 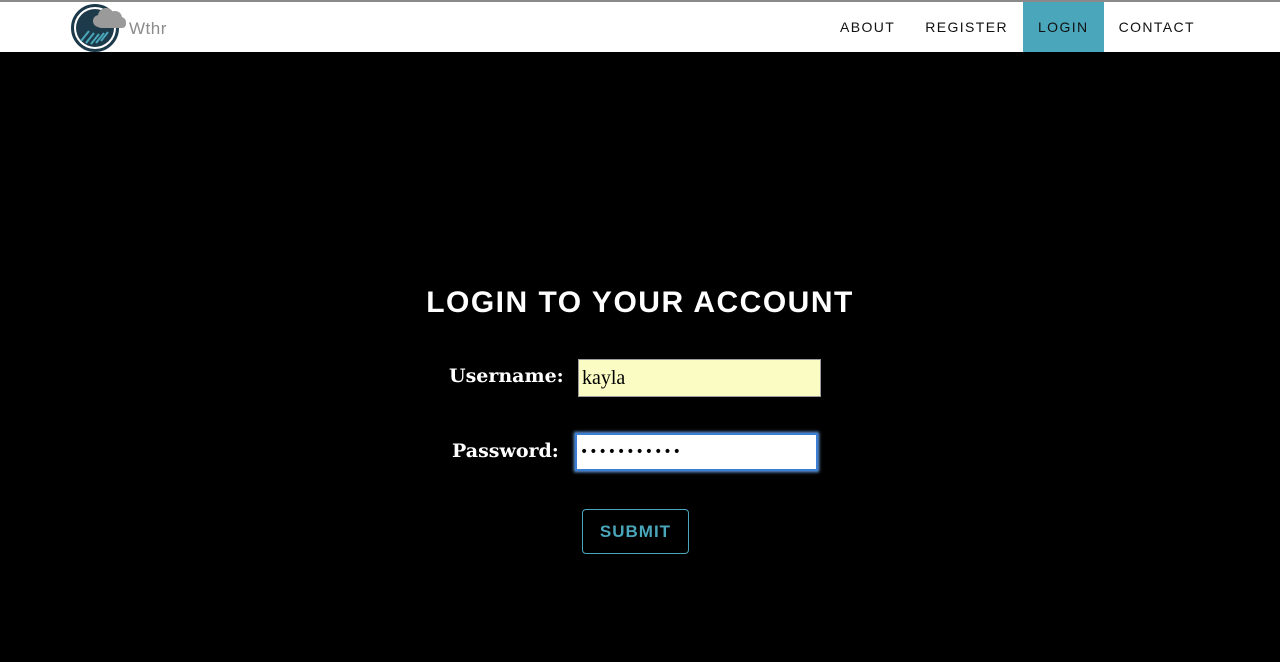 What do you see at coordinates (148, 28) in the screenshot?
I see `brand-name: Wthr` at bounding box center [148, 28].